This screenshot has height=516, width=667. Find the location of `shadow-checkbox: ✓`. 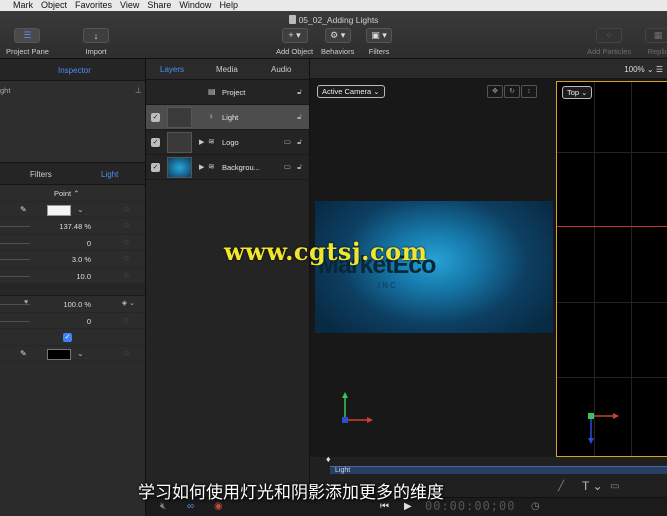

shadow-checkbox: ✓ is located at coordinates (67, 337).